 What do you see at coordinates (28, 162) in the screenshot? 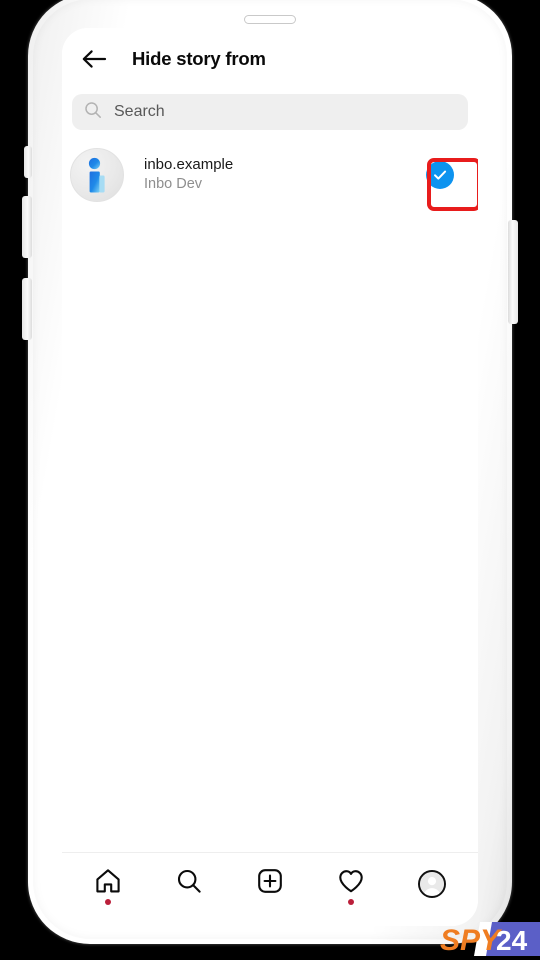
I see `silent-switch-button` at bounding box center [28, 162].